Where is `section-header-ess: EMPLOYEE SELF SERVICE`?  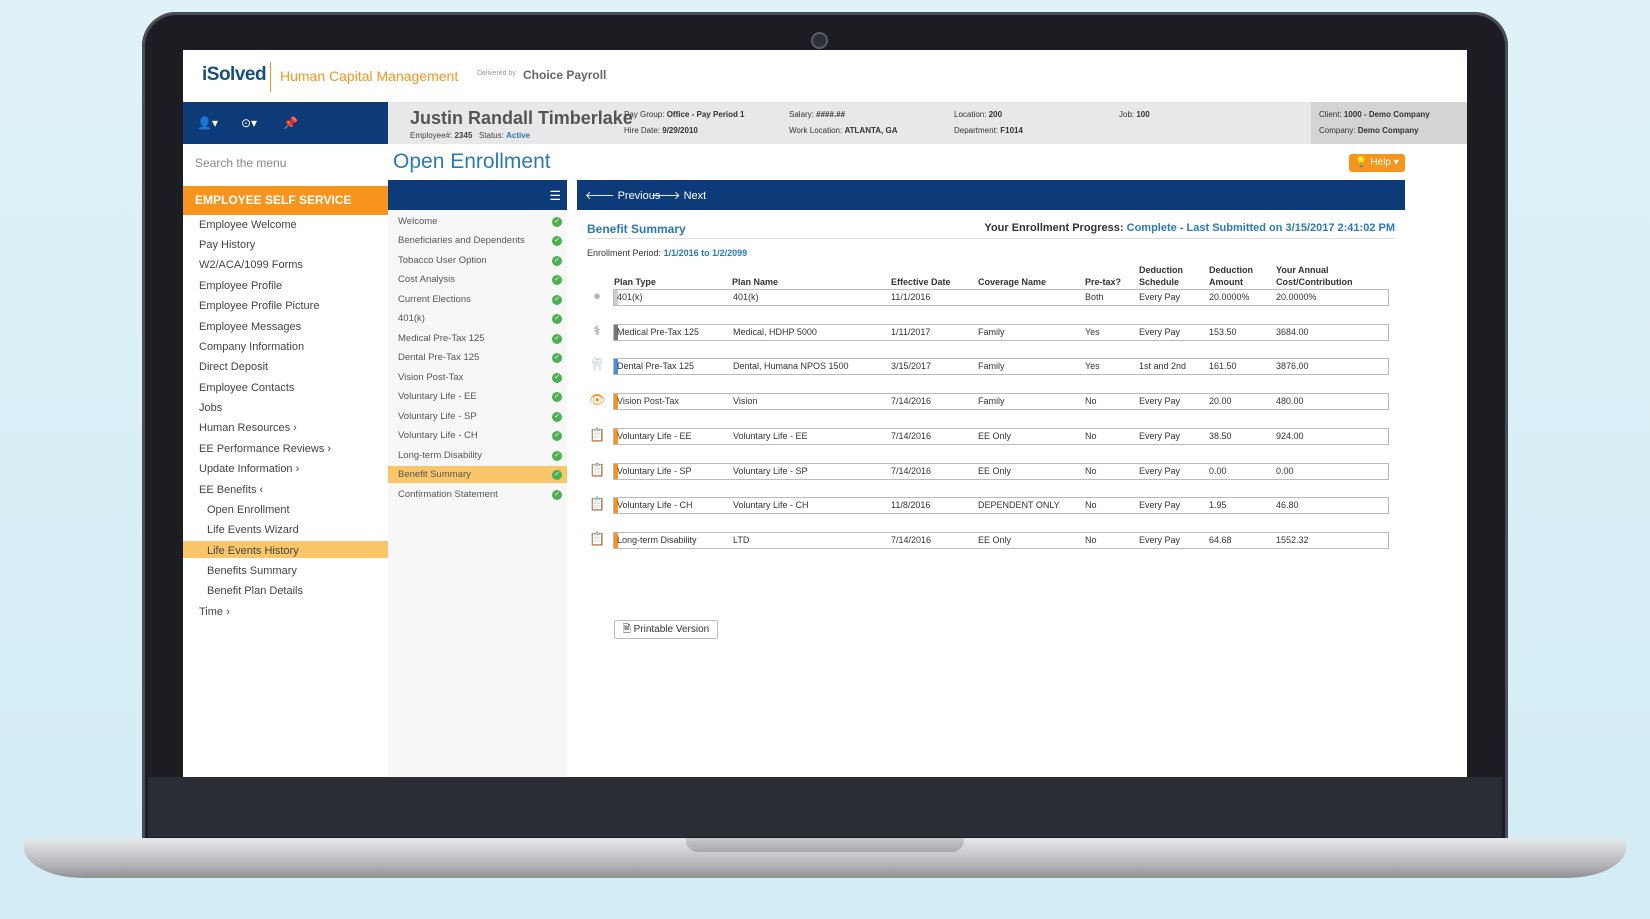
section-header-ess: EMPLOYEE SELF SERVICE is located at coordinates (285, 200).